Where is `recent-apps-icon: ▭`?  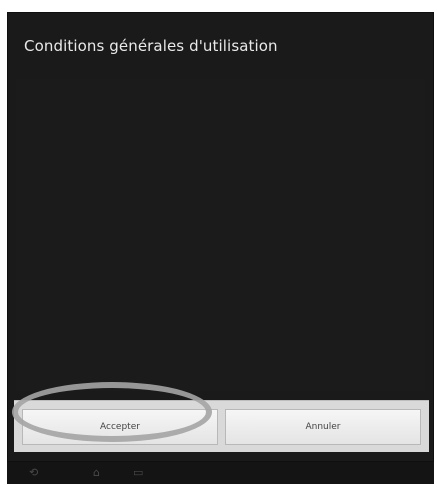 recent-apps-icon: ▭ is located at coordinates (138, 473).